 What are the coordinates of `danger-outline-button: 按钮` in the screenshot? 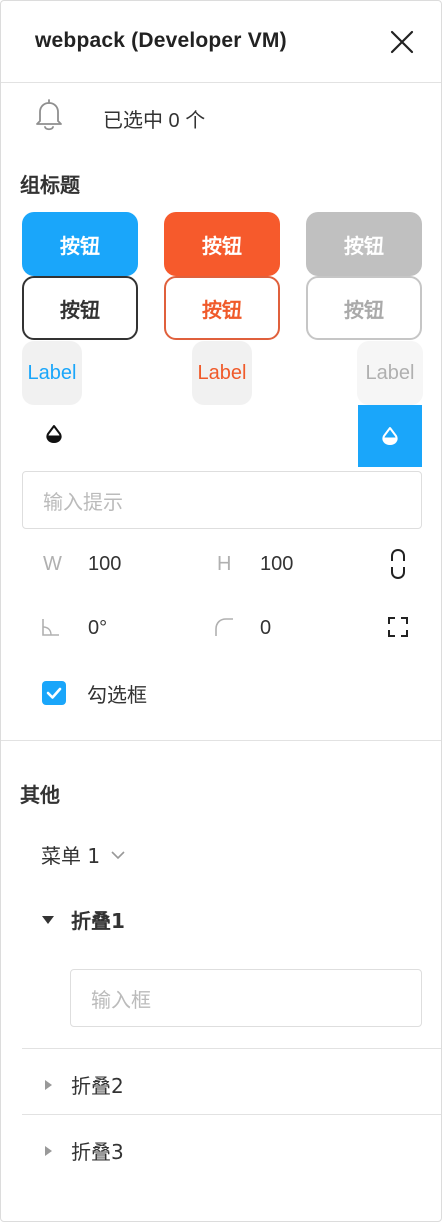 It's located at (222, 308).